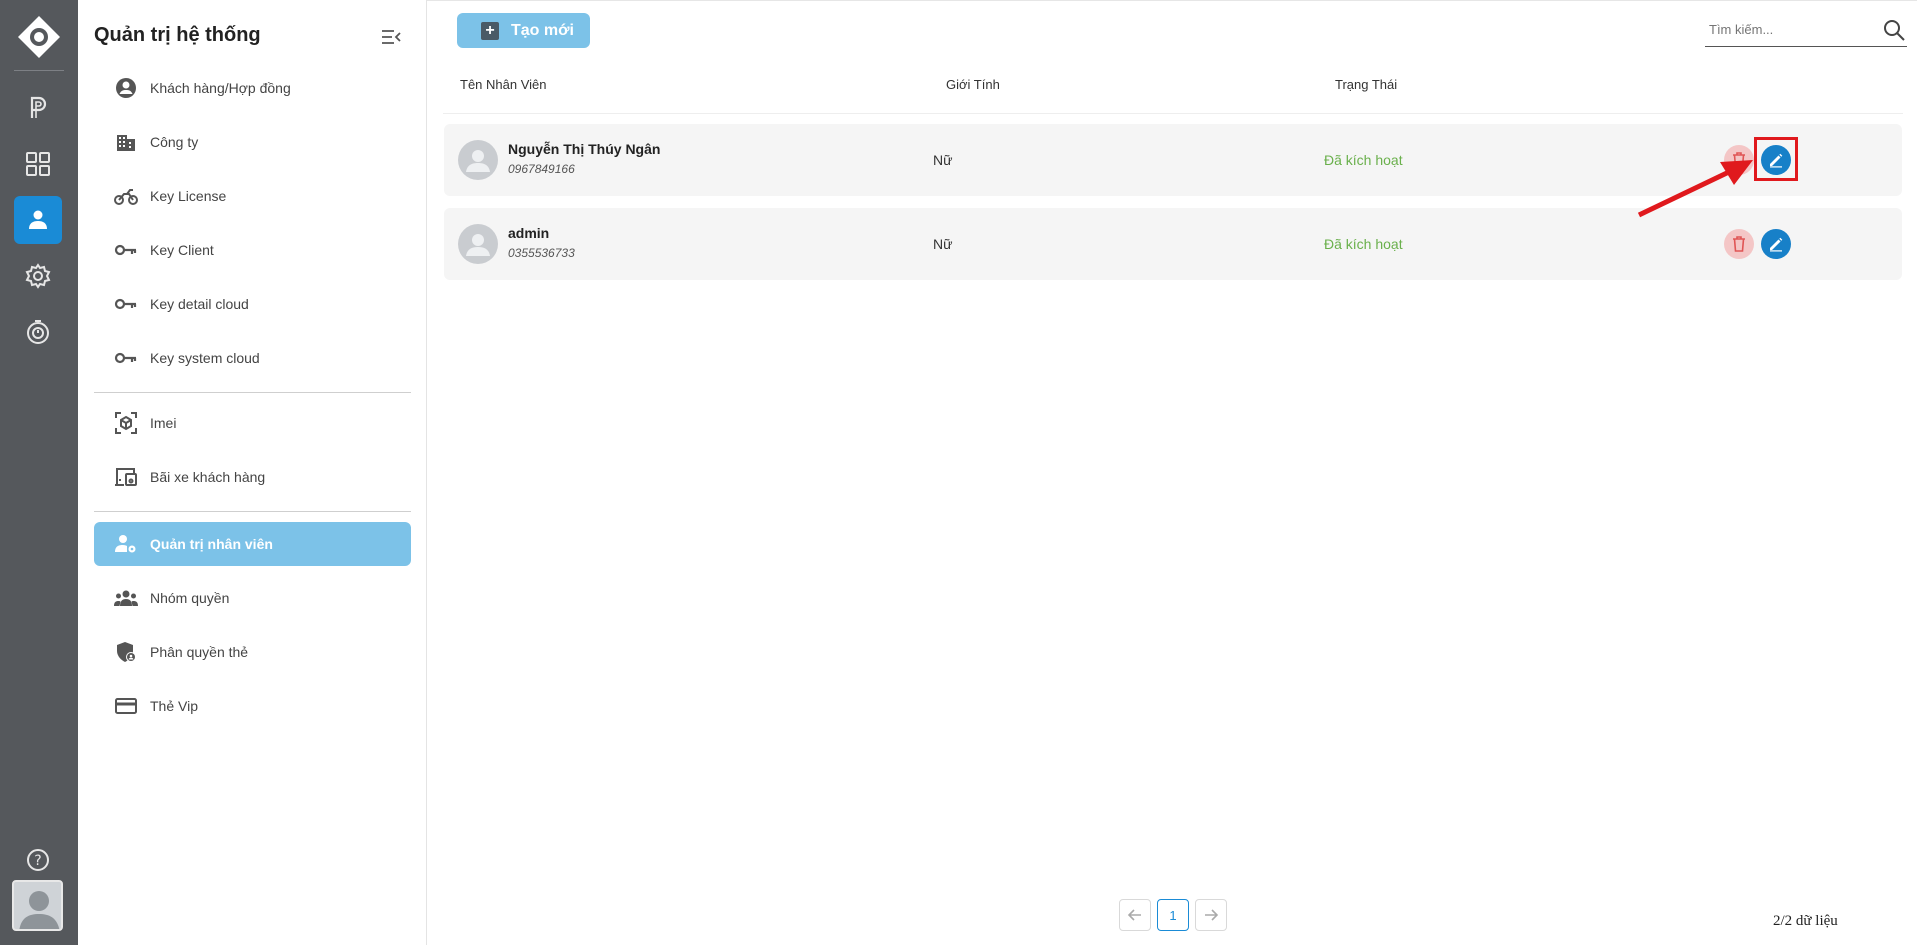  What do you see at coordinates (1173, 113) in the screenshot?
I see `table-header-divider` at bounding box center [1173, 113].